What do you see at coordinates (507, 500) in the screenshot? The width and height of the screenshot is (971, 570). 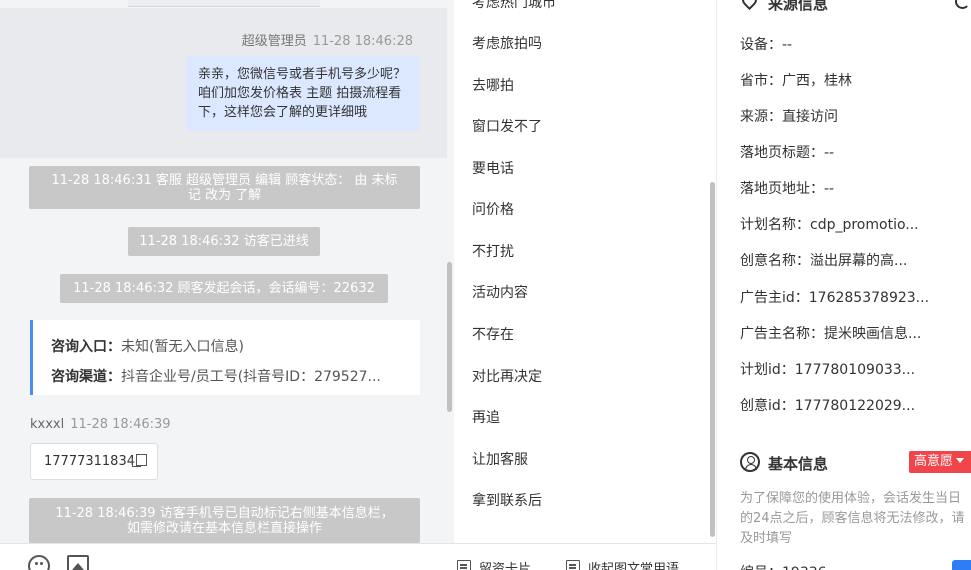 I see `quick-reply-item: 拿到联系后` at bounding box center [507, 500].